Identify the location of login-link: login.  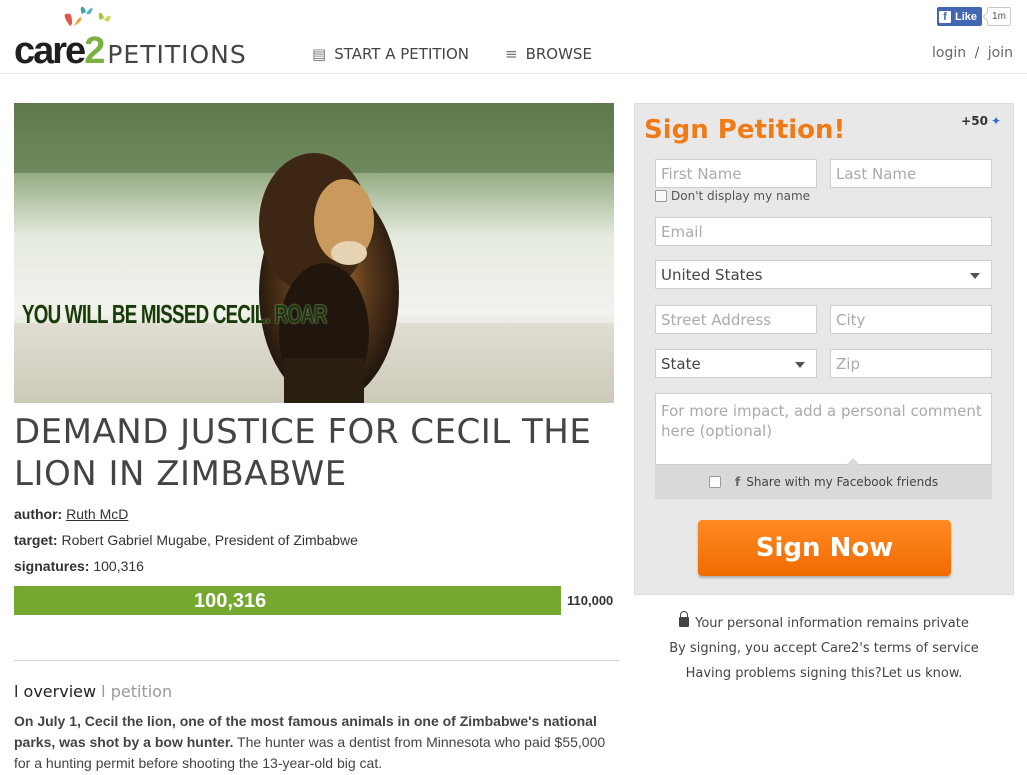
(949, 53).